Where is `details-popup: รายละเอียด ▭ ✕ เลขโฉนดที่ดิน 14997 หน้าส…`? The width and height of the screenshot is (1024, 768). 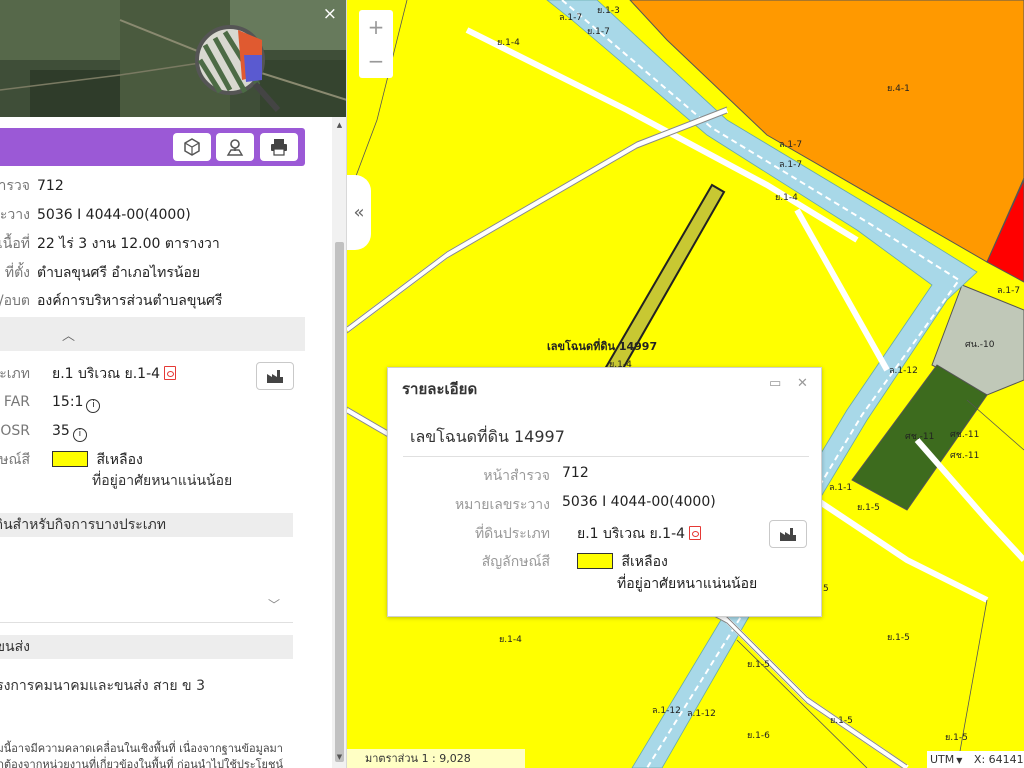
details-popup: รายละเอียด ▭ ✕ เลขโฉนดที่ดิน 14997 หน้าส… is located at coordinates (604, 492).